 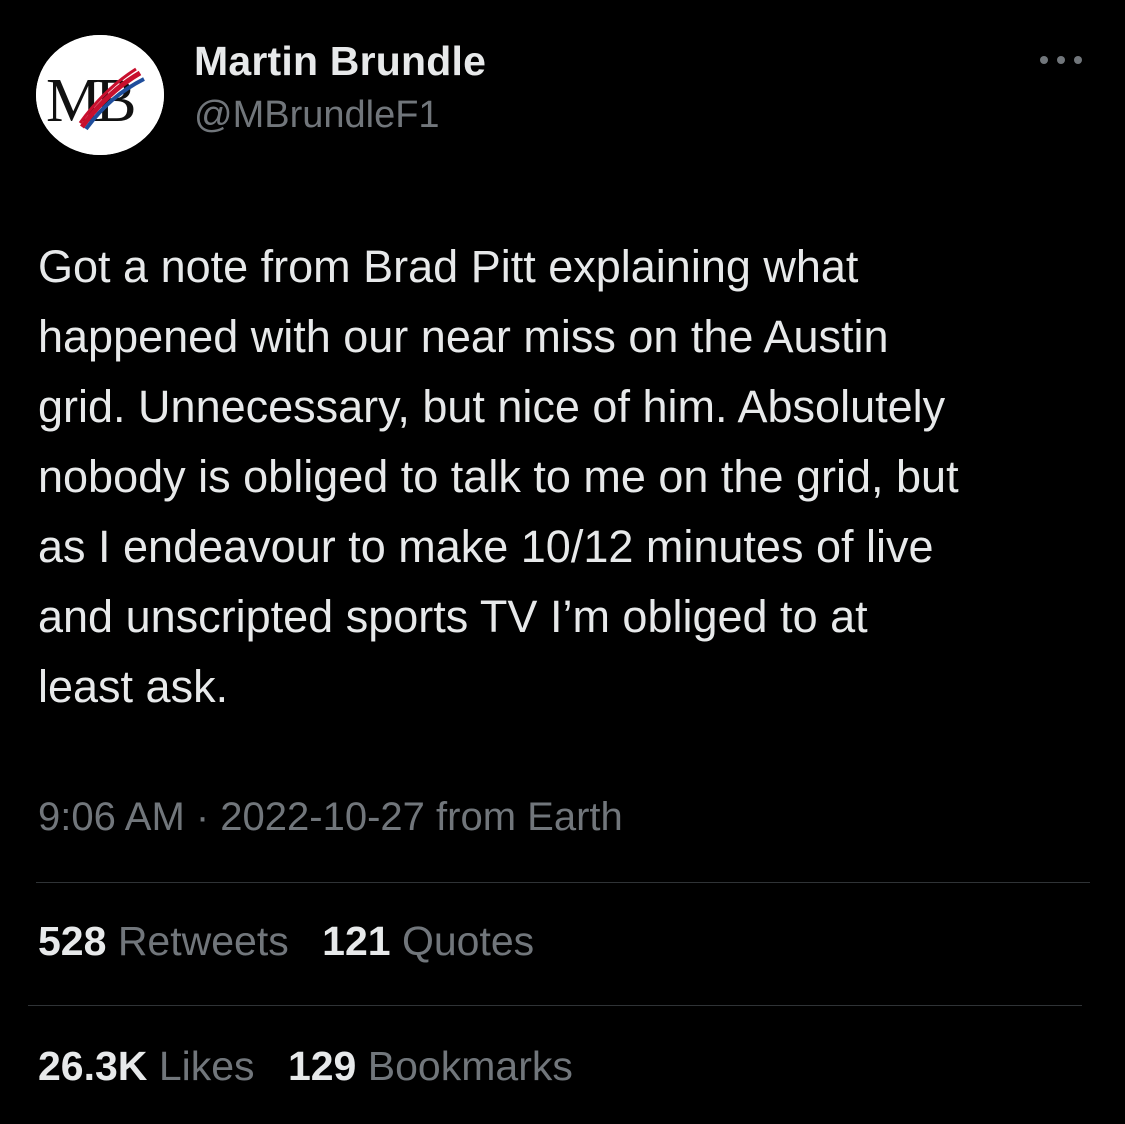 I want to click on mb-logo-icon: MB, so click(x=100, y=95).